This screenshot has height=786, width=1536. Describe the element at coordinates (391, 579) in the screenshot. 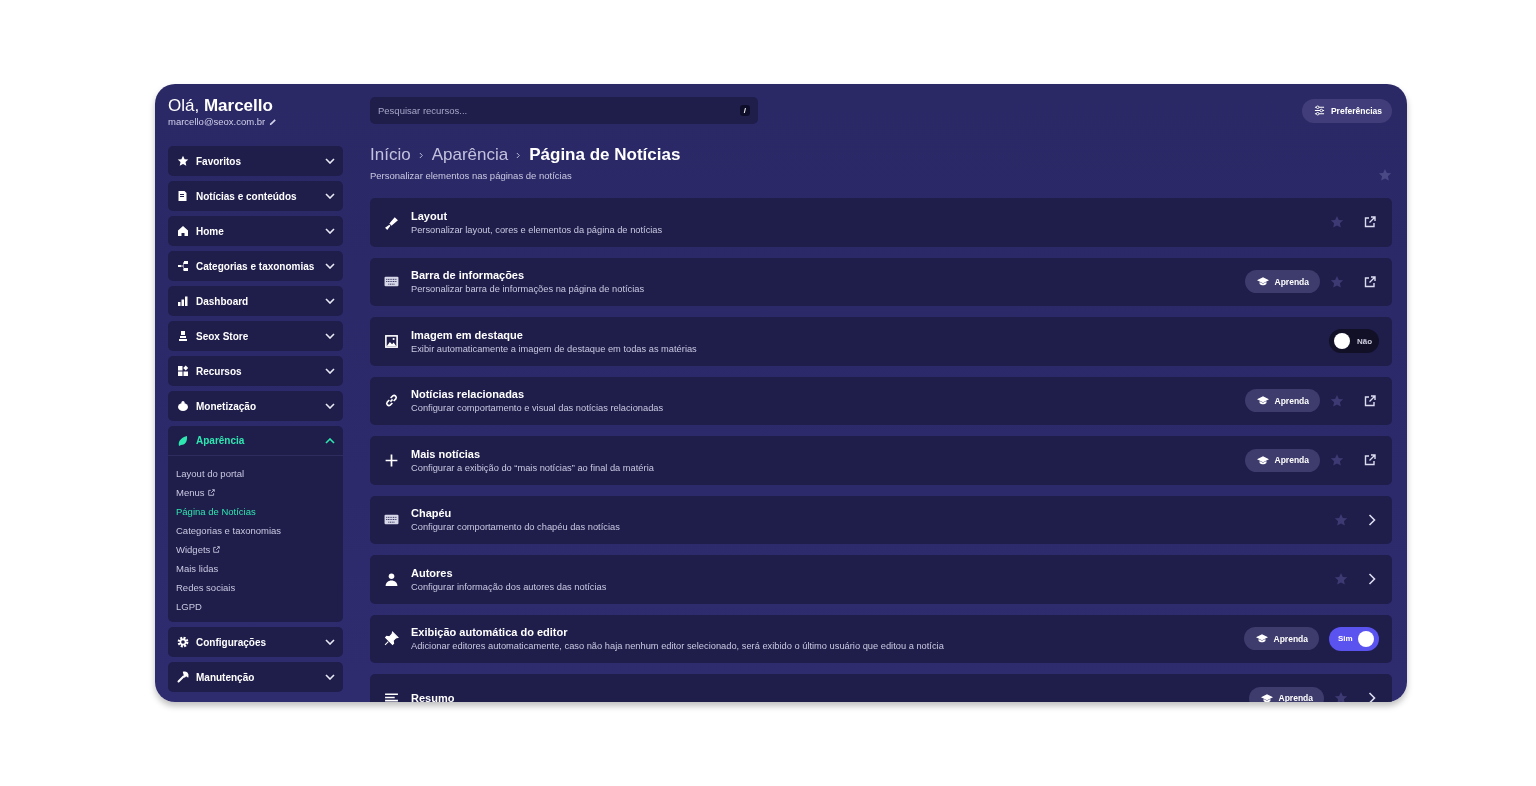

I see `user-icon` at that location.